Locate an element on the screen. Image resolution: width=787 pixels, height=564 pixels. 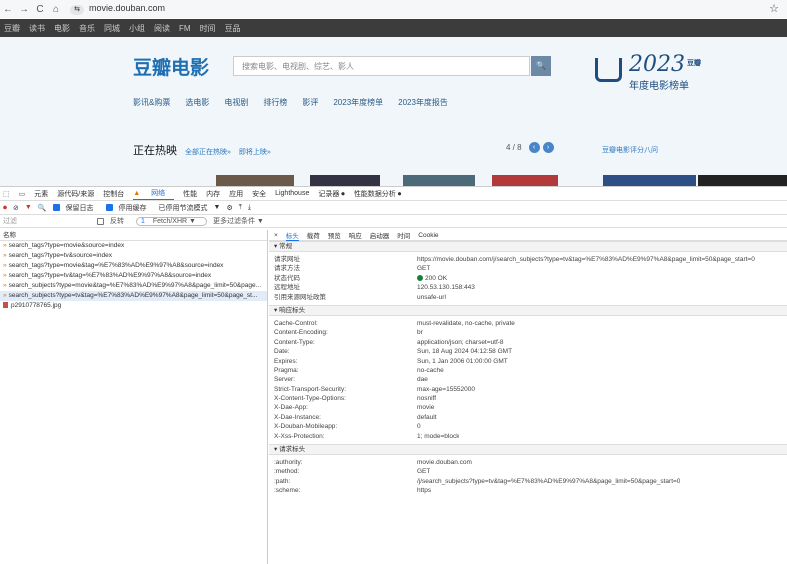
xhr-icon: » is located at coordinates (5, 265).